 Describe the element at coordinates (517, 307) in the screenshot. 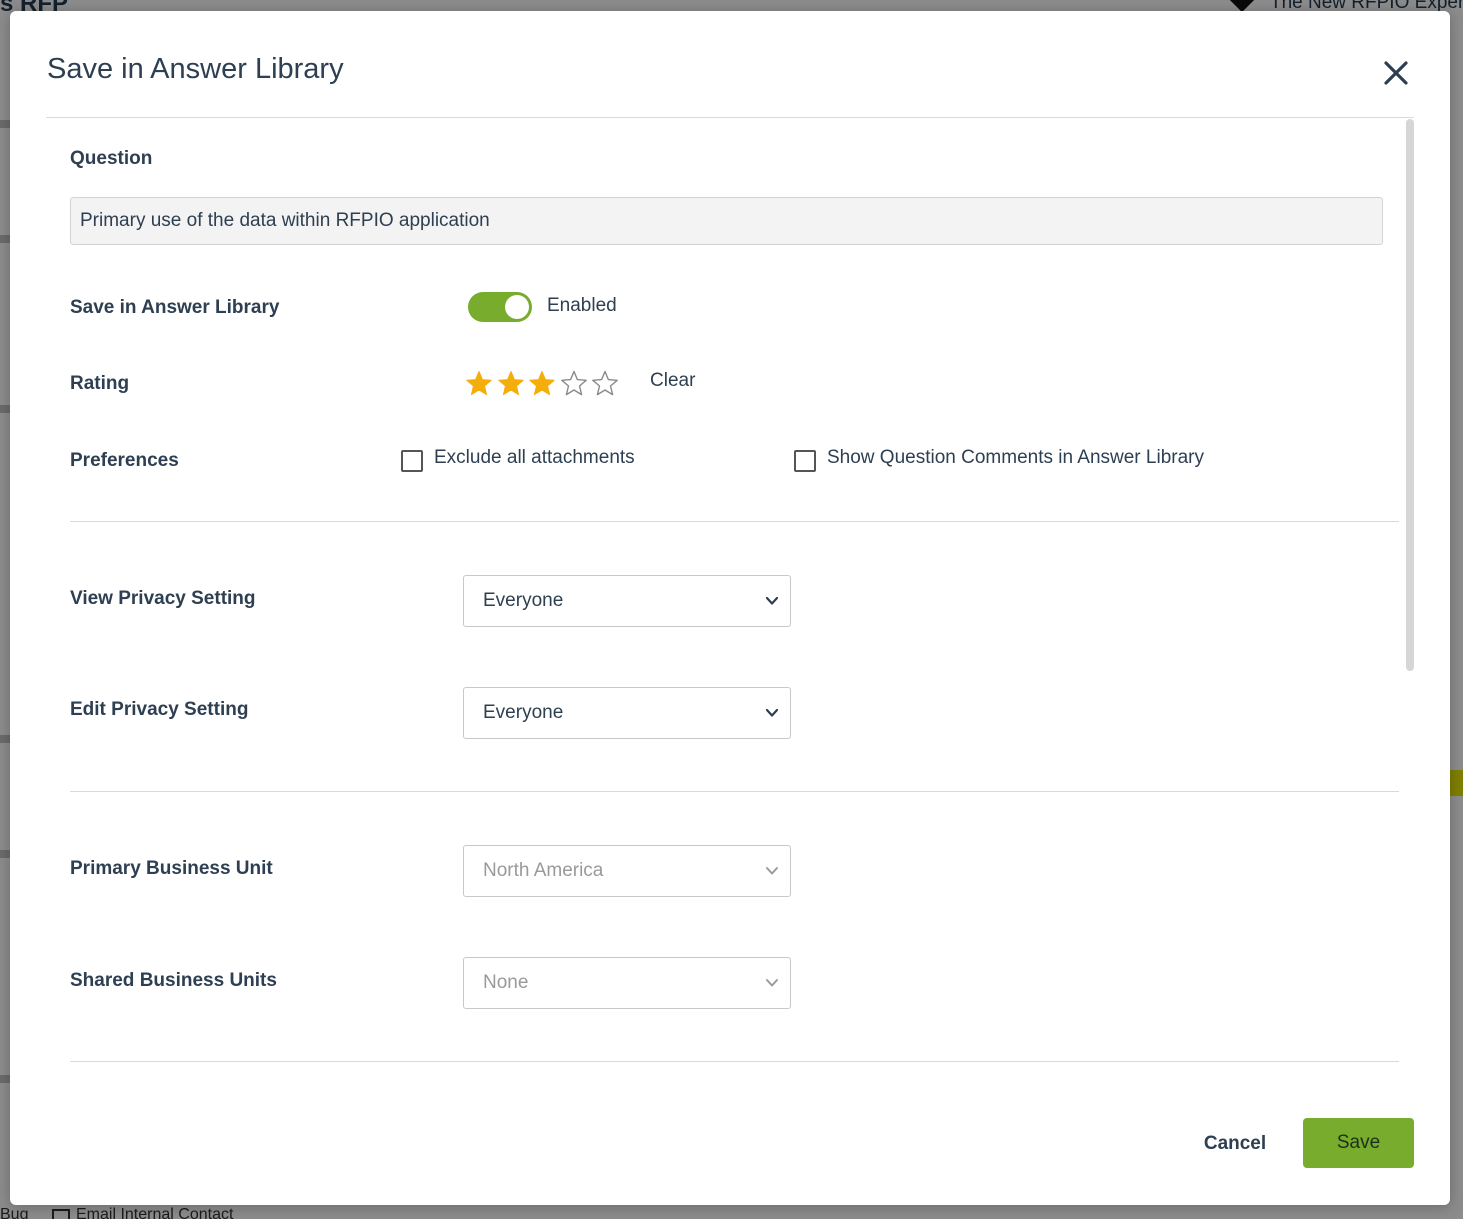

I see `toggle-knob` at that location.